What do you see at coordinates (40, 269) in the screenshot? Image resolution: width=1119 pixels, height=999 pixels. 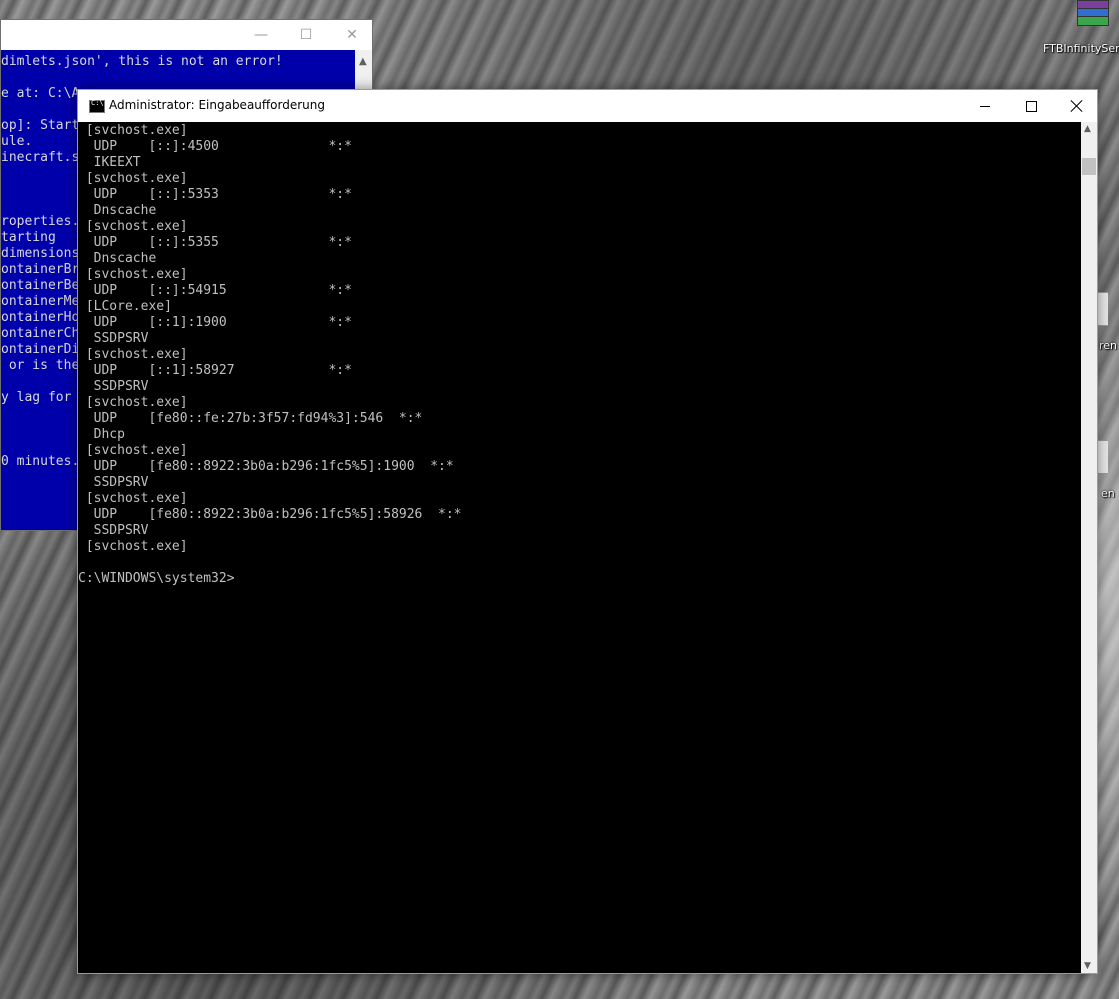 I see `console-line: ontainerBr` at bounding box center [40, 269].